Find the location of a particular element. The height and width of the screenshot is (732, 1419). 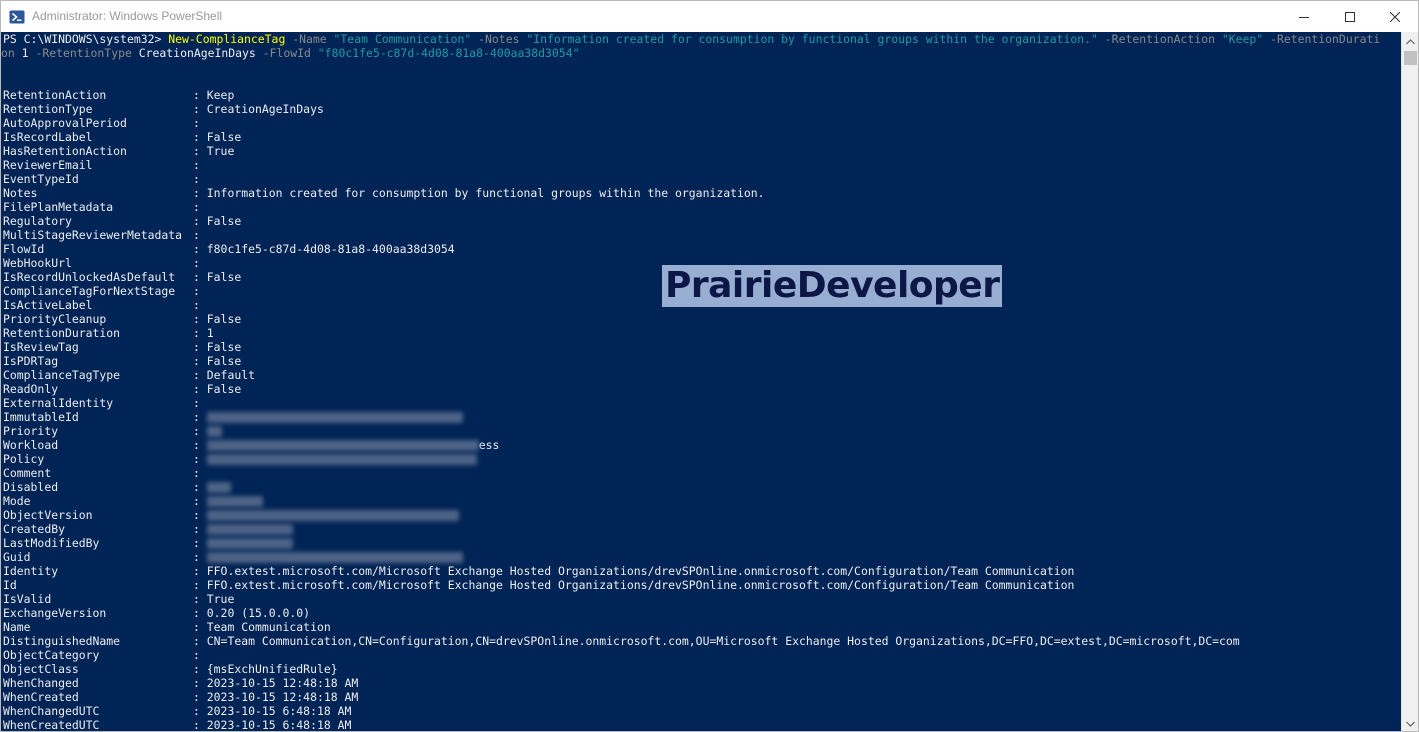

output-row: IsActiveLabel: is located at coordinates (105, 305).